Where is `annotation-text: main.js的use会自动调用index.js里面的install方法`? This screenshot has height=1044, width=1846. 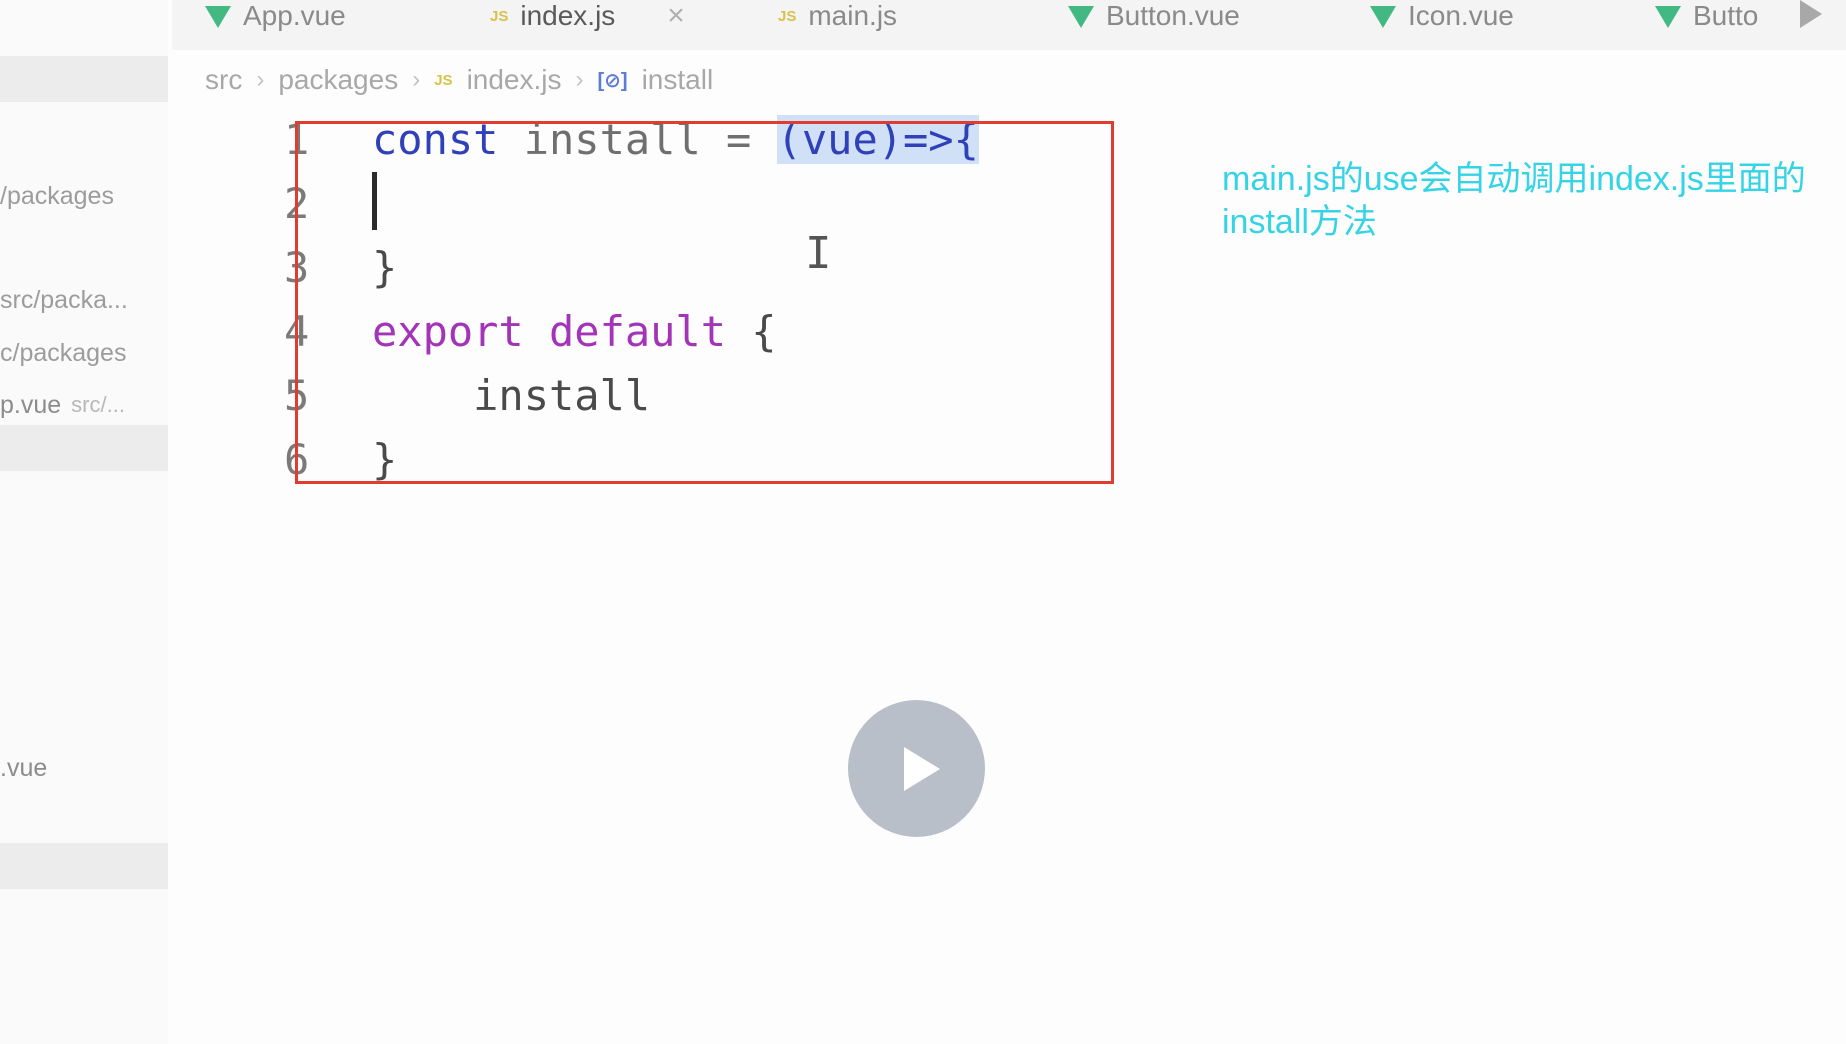
annotation-text: main.js的use会自动调用index.js里面的install方法 is located at coordinates (1514, 200).